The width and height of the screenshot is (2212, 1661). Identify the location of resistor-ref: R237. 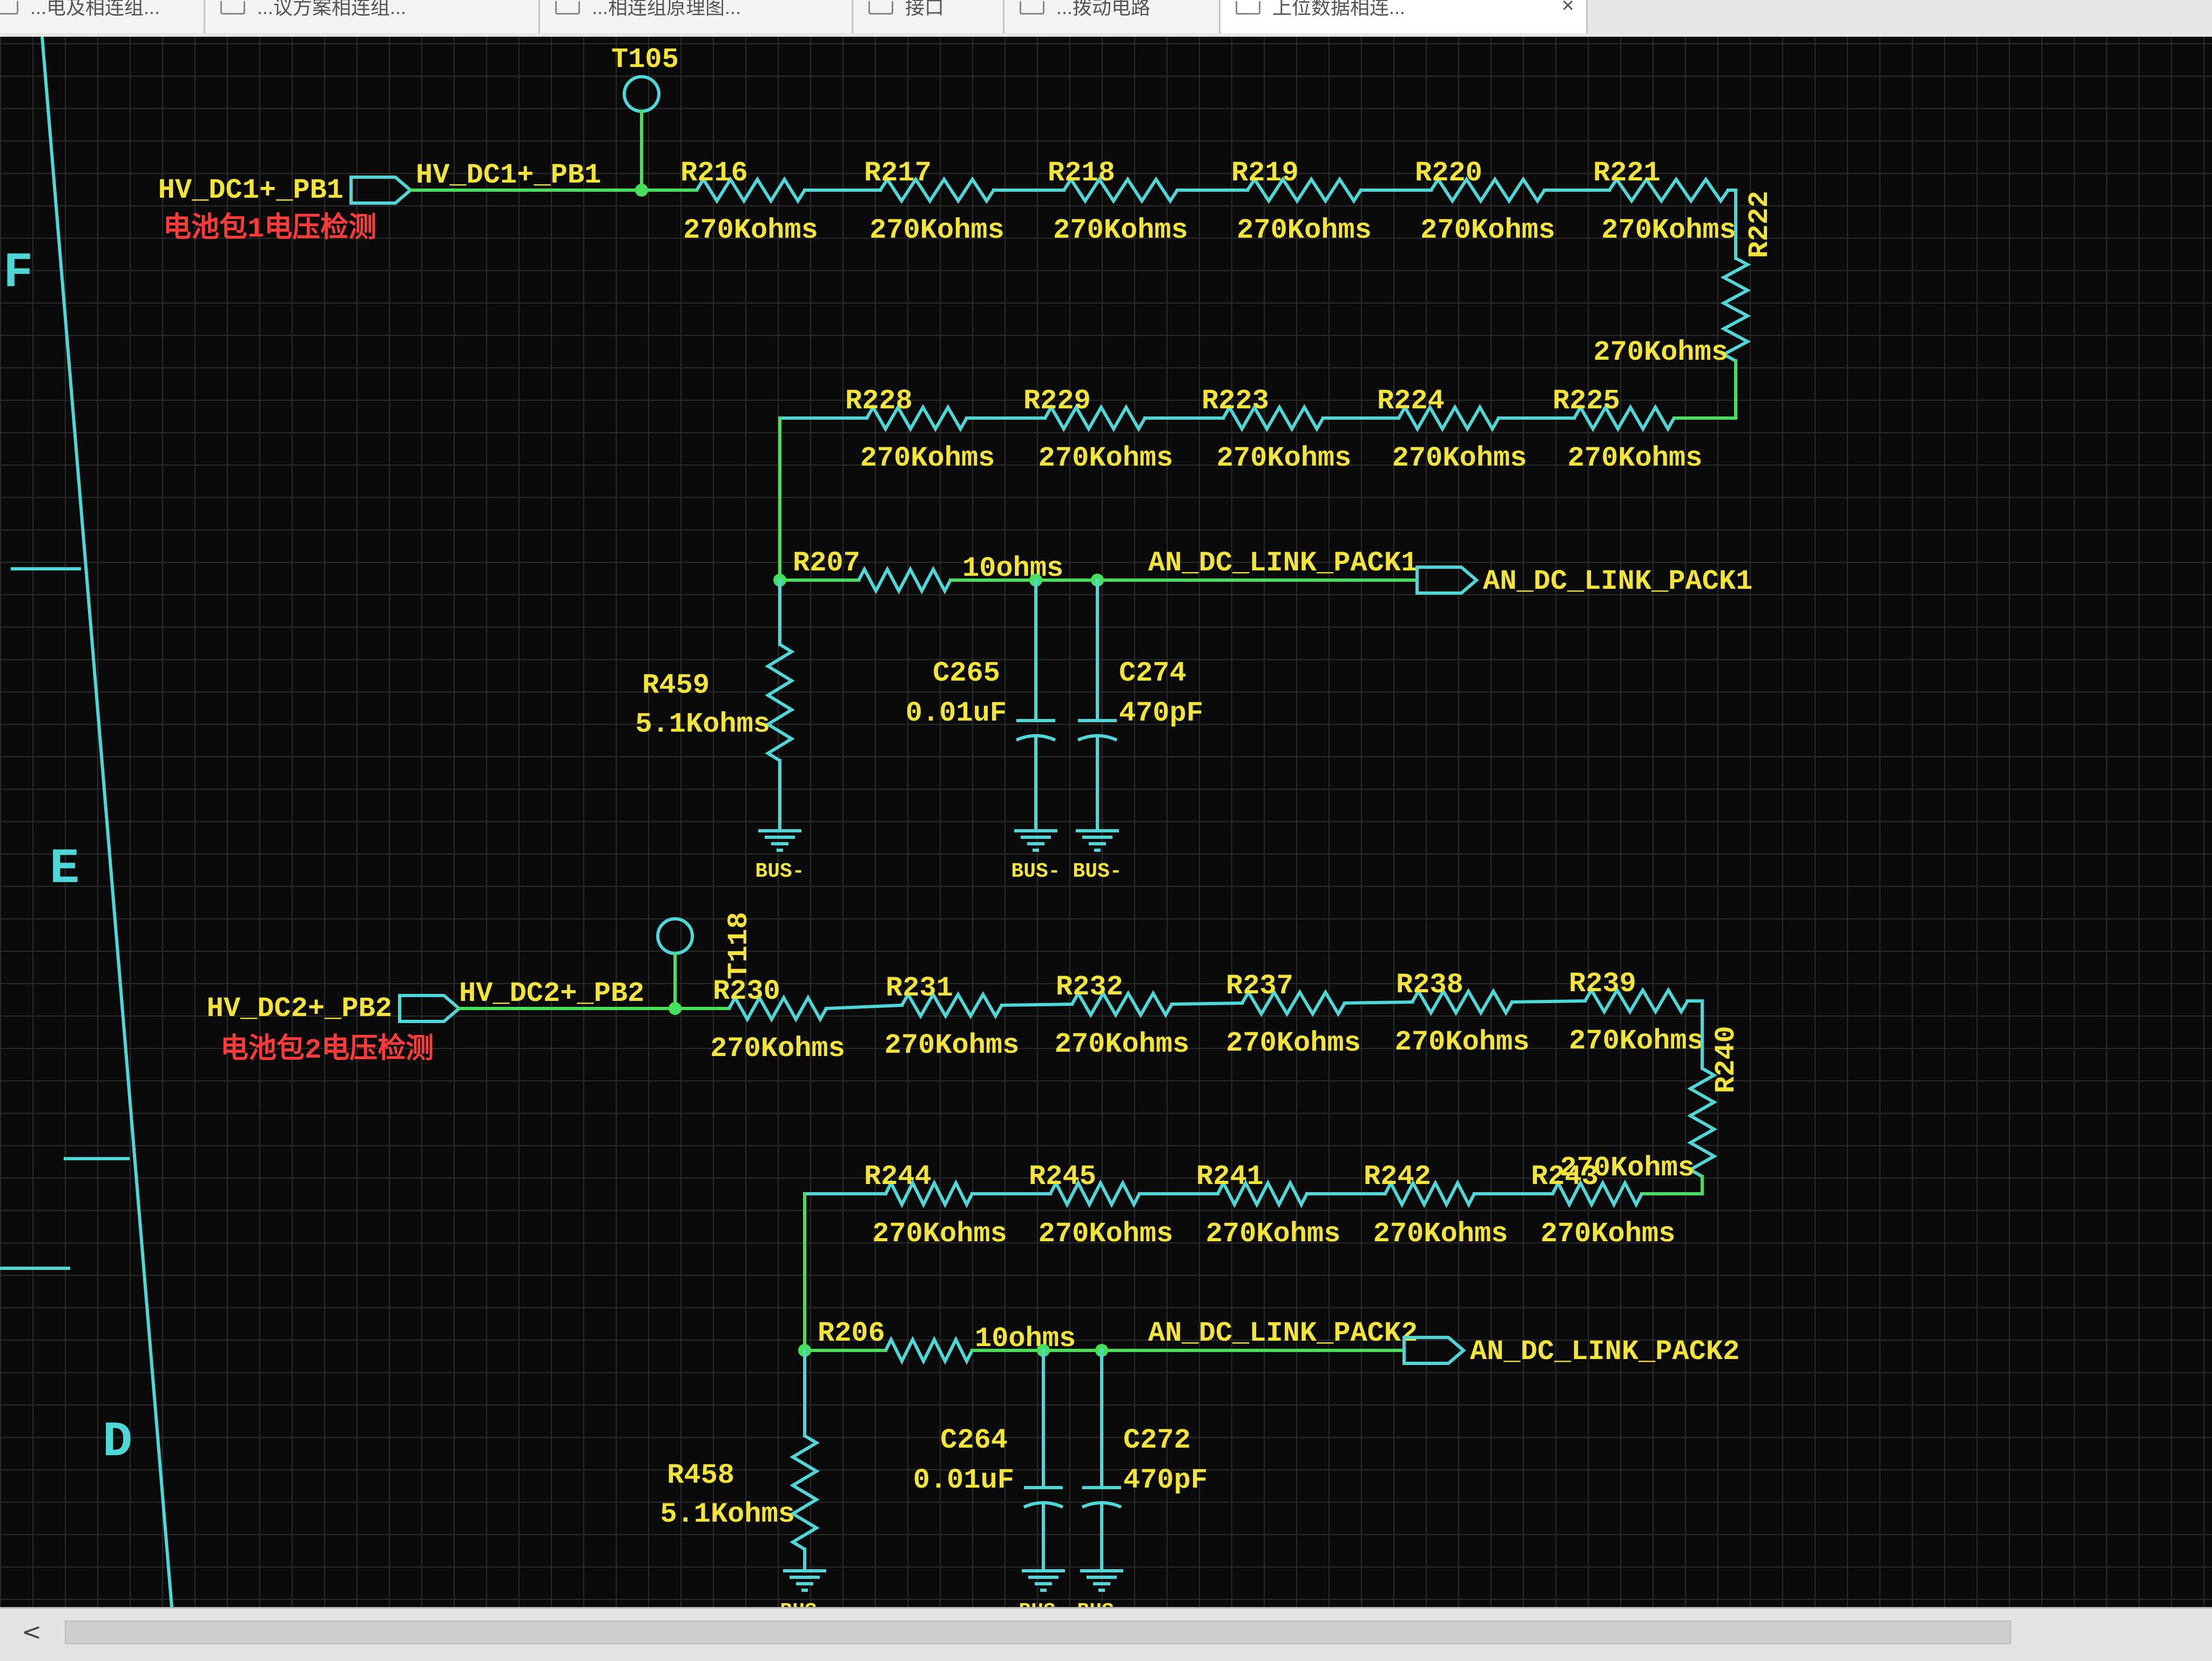
(1259, 986).